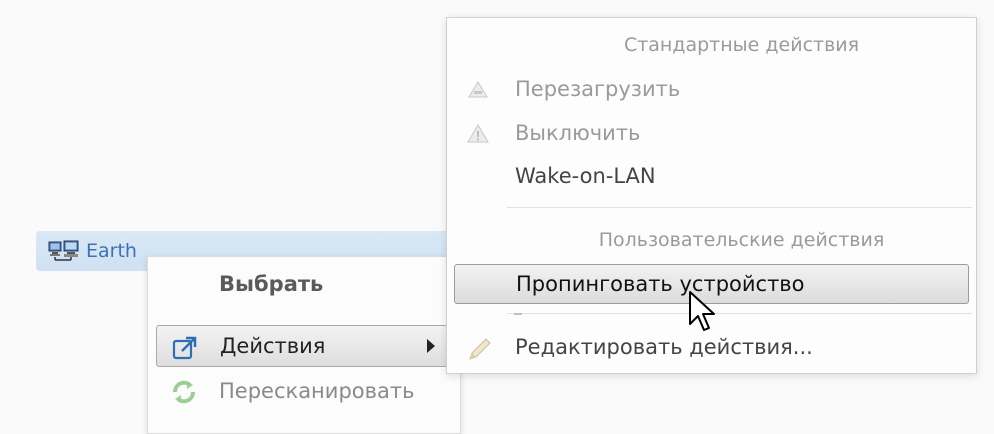 The height and width of the screenshot is (434, 994). I want to click on section-title-user: Пользовательские действия, so click(741, 240).